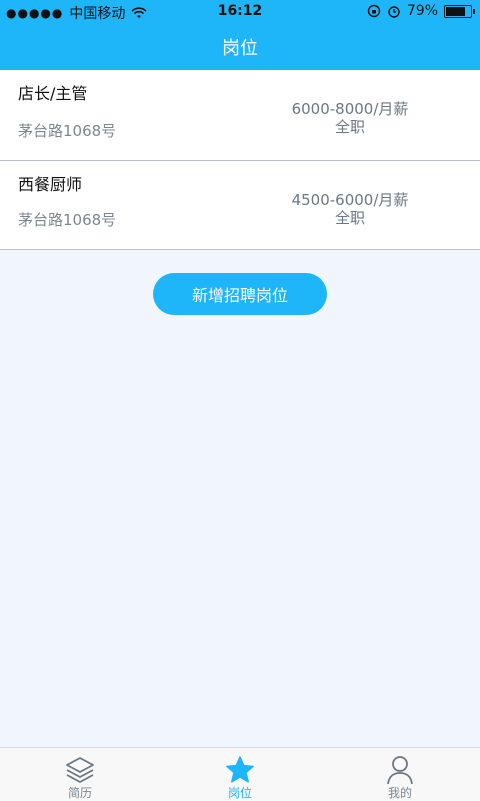  What do you see at coordinates (240, 294) in the screenshot?
I see `add-job-button: 新增招聘岗位` at bounding box center [240, 294].